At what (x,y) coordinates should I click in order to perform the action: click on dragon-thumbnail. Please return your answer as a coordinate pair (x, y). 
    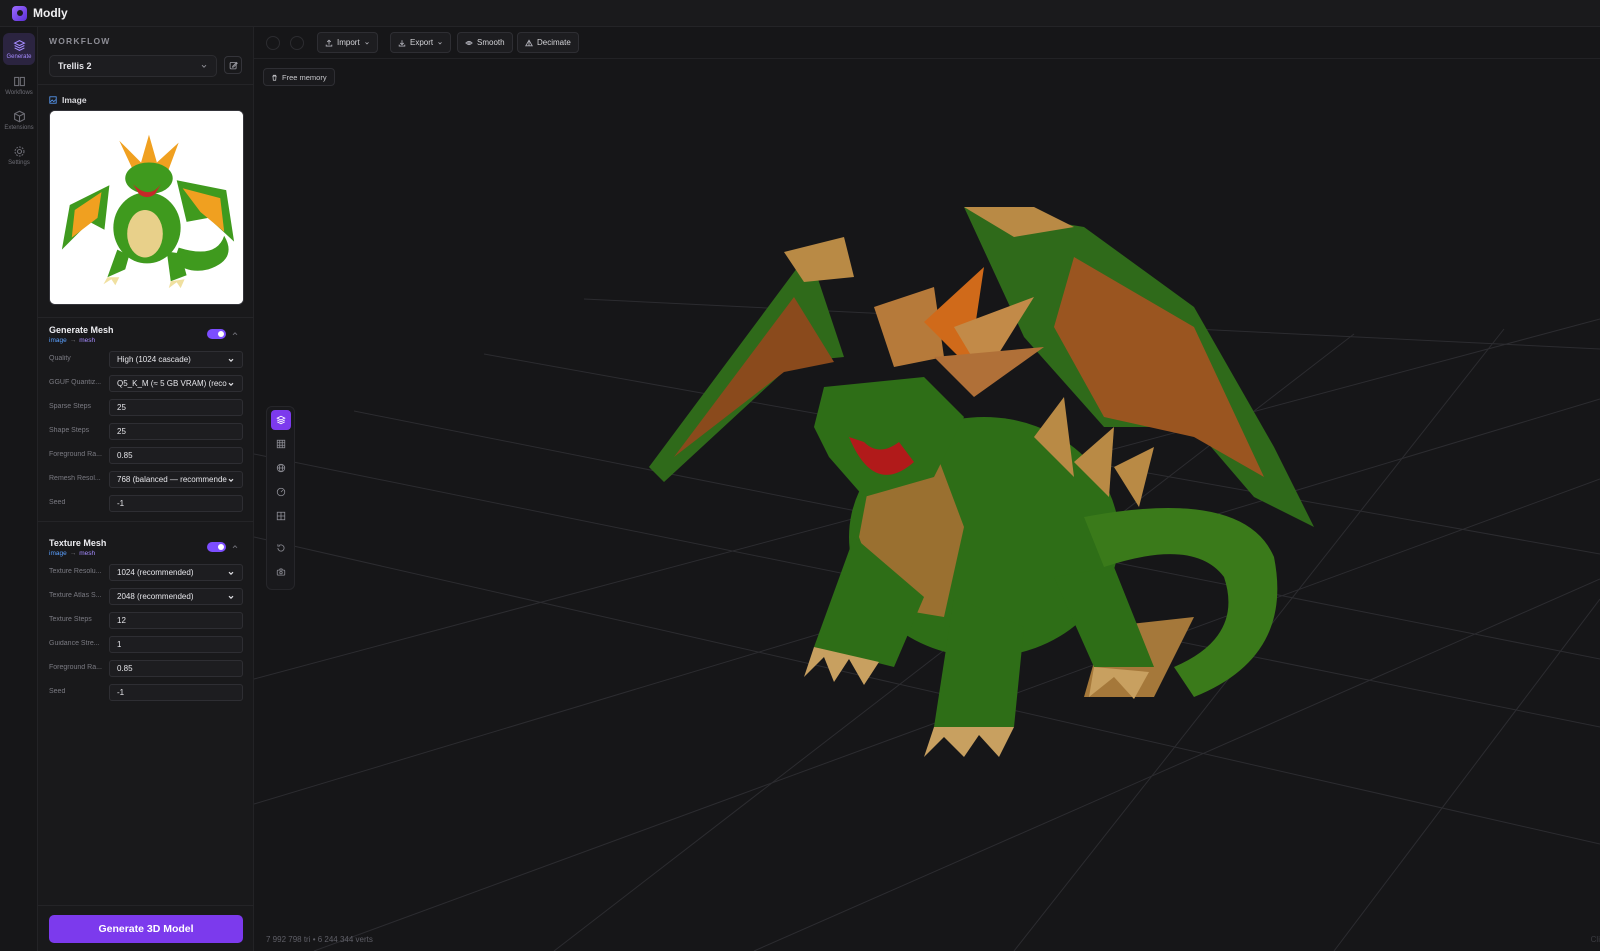
    Looking at the image, I should click on (146, 207).